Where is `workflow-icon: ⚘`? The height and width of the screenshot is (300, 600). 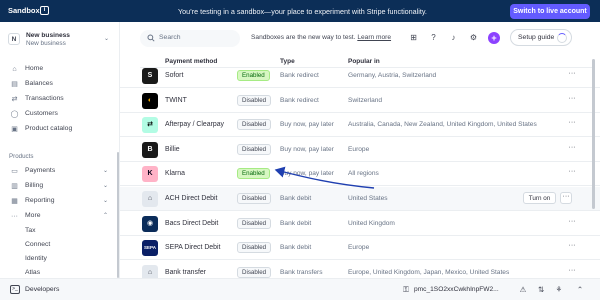
workflow-icon: ⚘ is located at coordinates (559, 290).